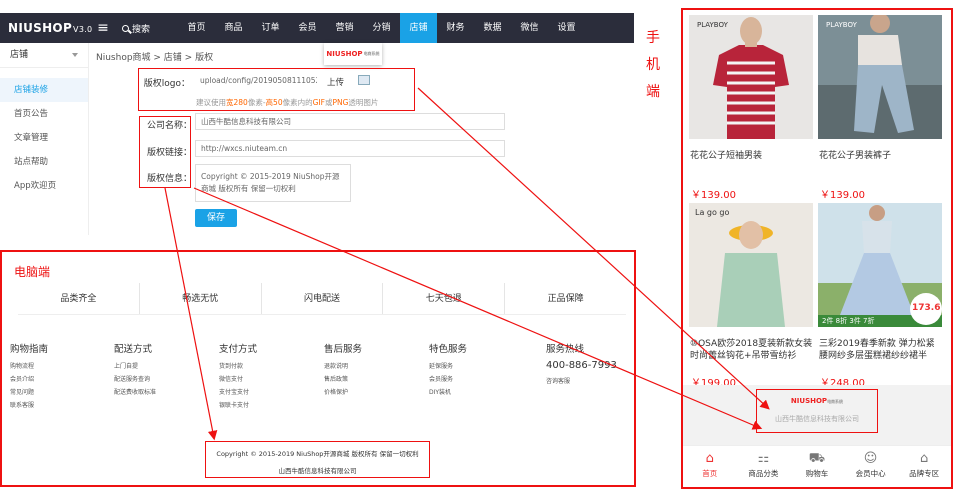 Image resolution: width=961 pixels, height=497 pixels. I want to click on search-icon, so click(125, 28).